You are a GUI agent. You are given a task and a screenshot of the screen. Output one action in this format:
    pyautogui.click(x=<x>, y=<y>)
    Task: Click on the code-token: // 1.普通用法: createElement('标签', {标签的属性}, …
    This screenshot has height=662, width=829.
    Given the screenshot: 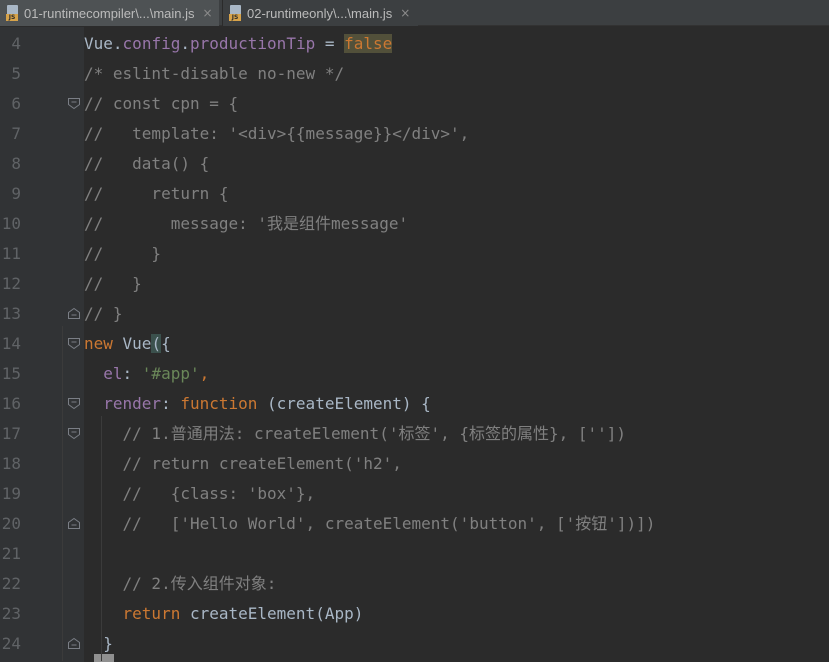 What is the action you would take?
    pyautogui.click(x=355, y=433)
    